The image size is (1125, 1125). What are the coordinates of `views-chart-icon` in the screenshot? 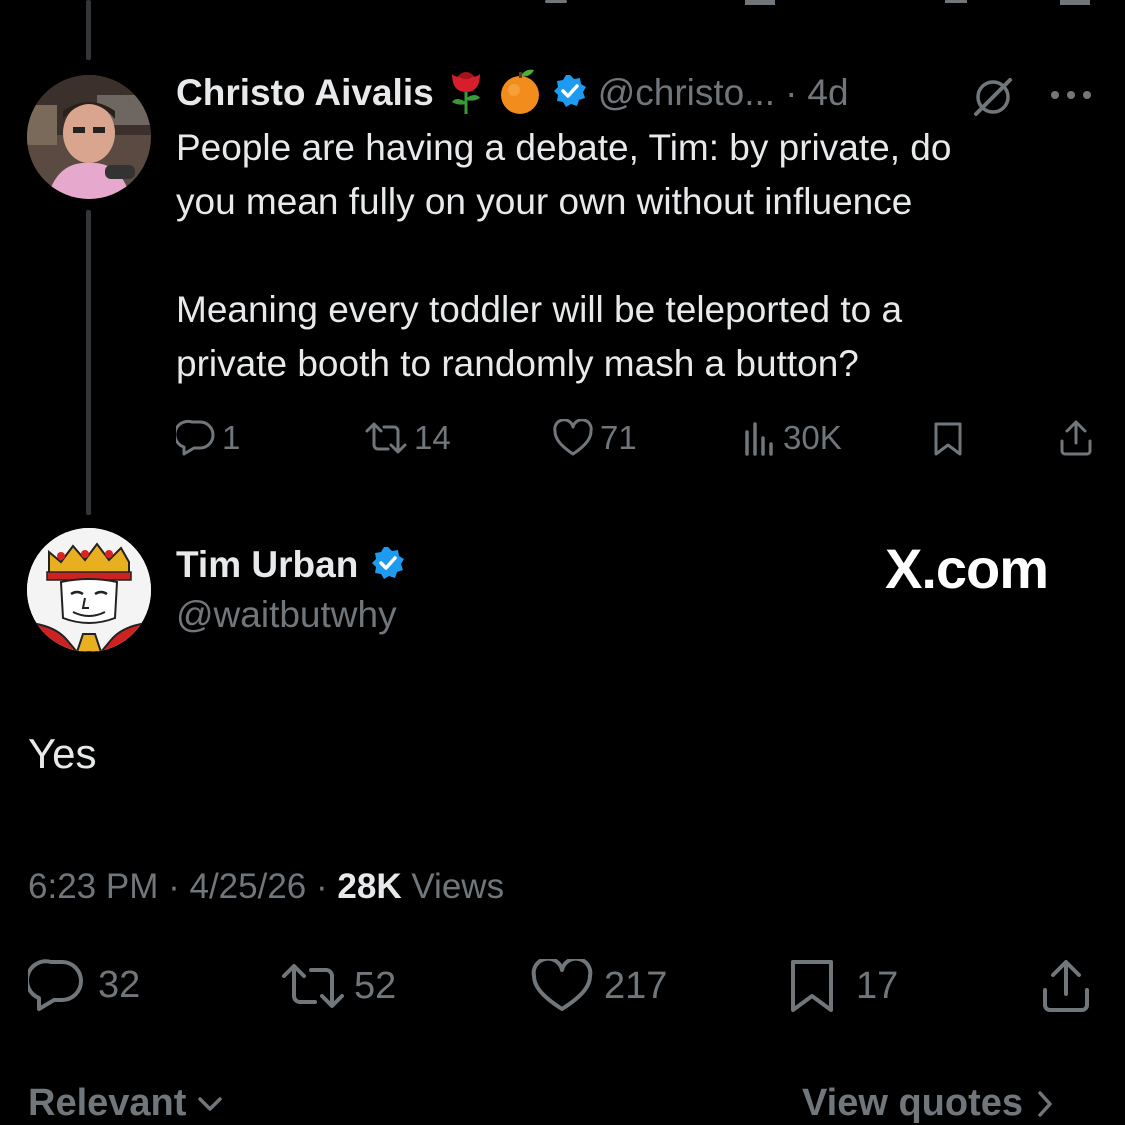 It's located at (759, 439).